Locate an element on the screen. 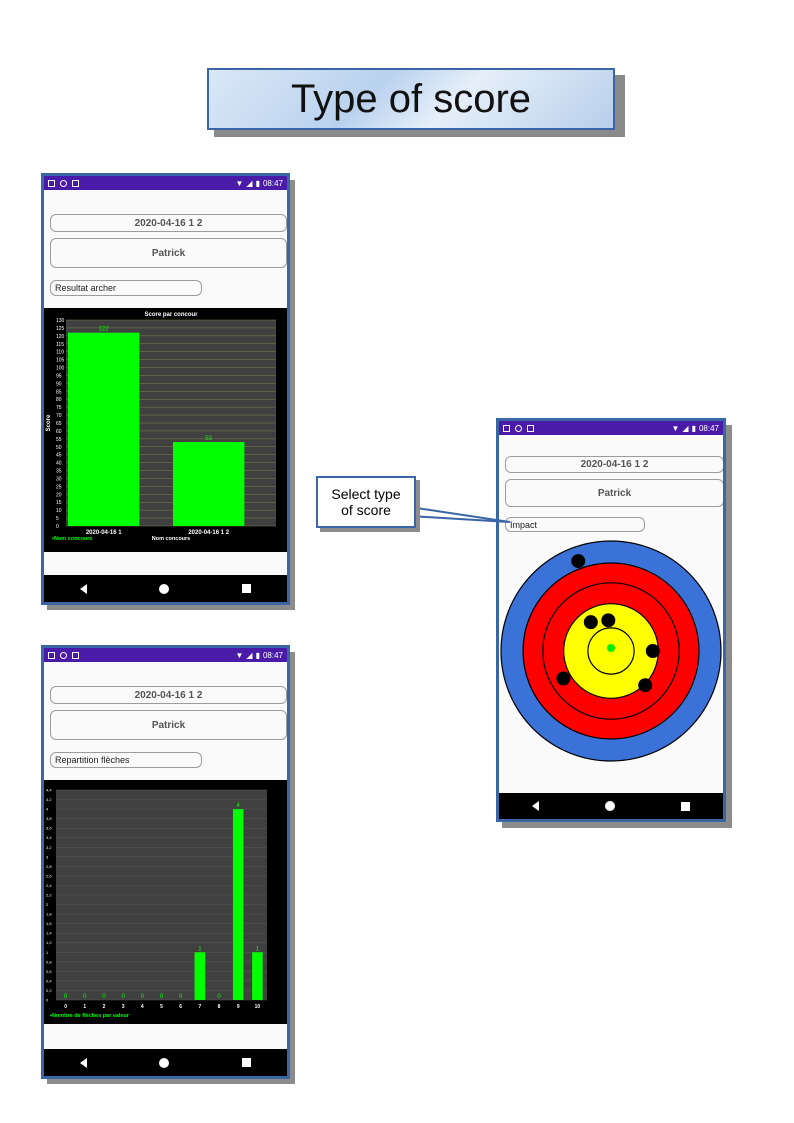  y-tick-label: 1,2 is located at coordinates (49, 942).